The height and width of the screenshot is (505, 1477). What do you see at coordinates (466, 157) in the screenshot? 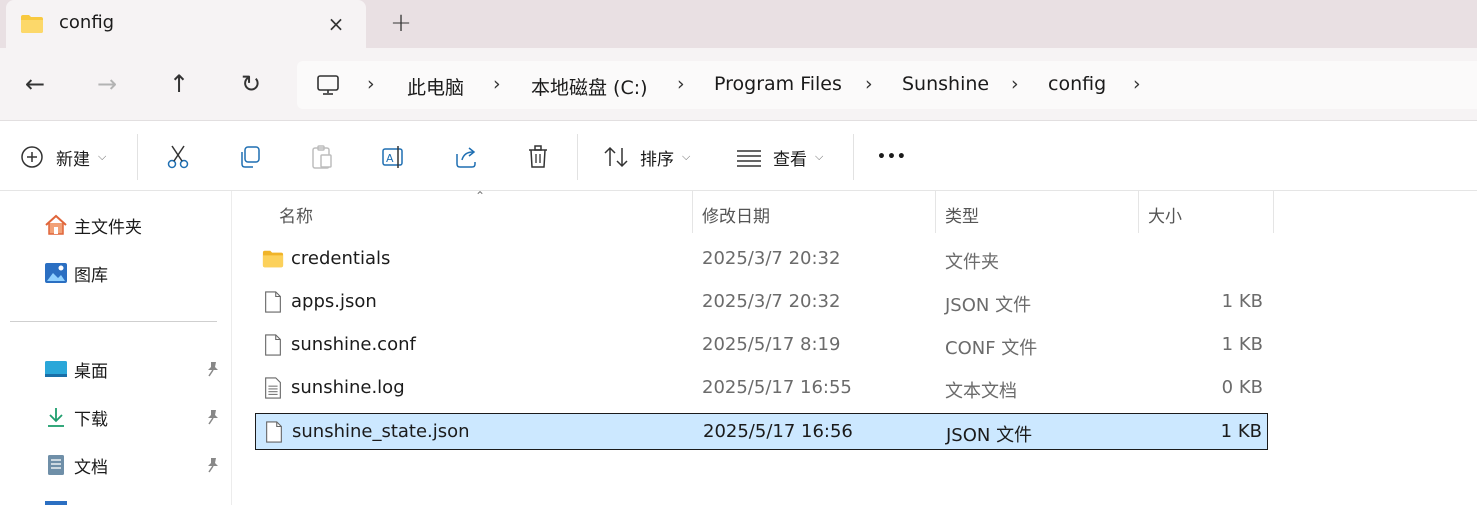
I see `share-button` at bounding box center [466, 157].